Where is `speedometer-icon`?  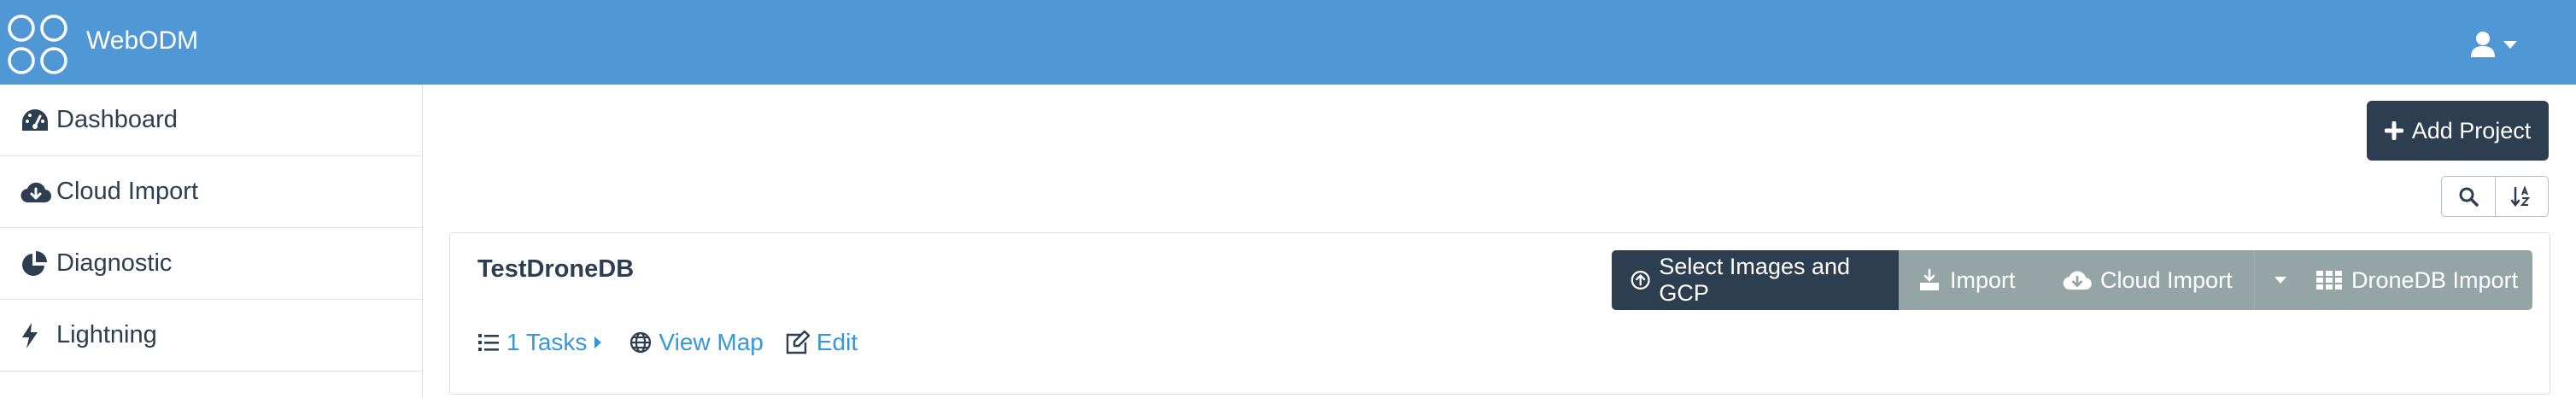 speedometer-icon is located at coordinates (37, 121).